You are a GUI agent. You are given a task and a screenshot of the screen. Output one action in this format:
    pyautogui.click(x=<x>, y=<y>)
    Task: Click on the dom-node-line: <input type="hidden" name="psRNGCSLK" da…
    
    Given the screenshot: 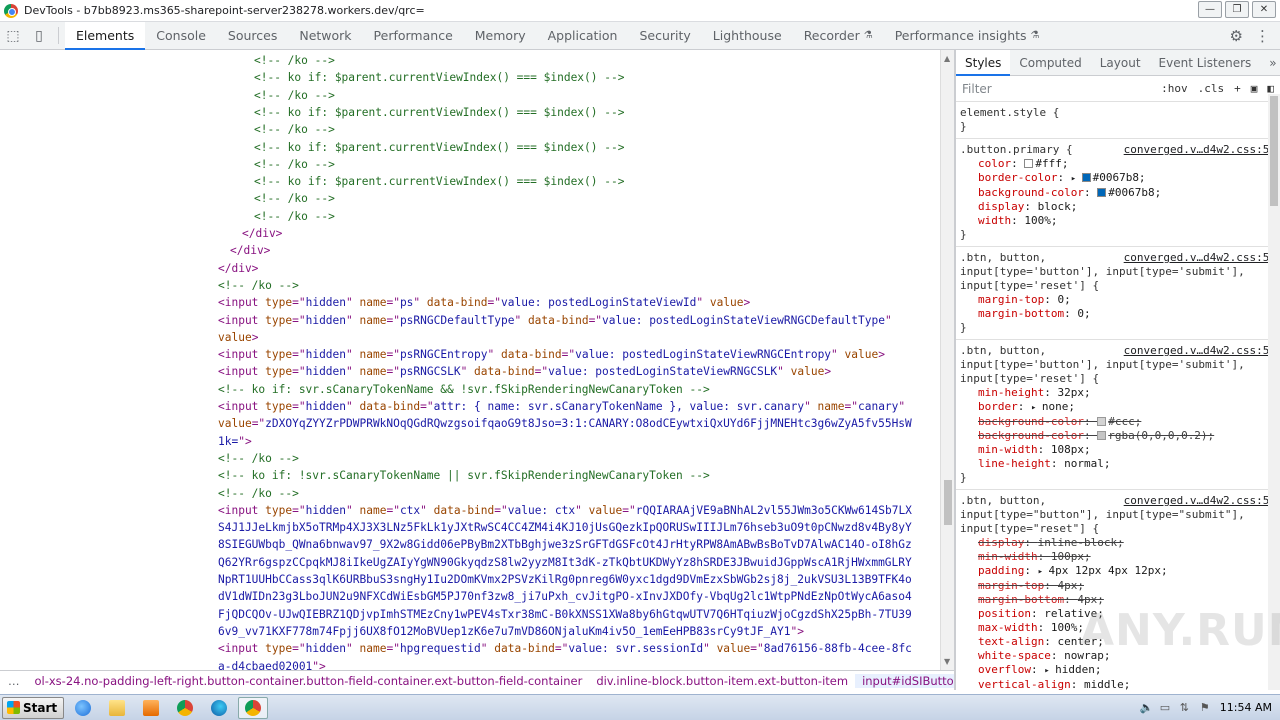 What is the action you would take?
    pyautogui.click(x=524, y=371)
    